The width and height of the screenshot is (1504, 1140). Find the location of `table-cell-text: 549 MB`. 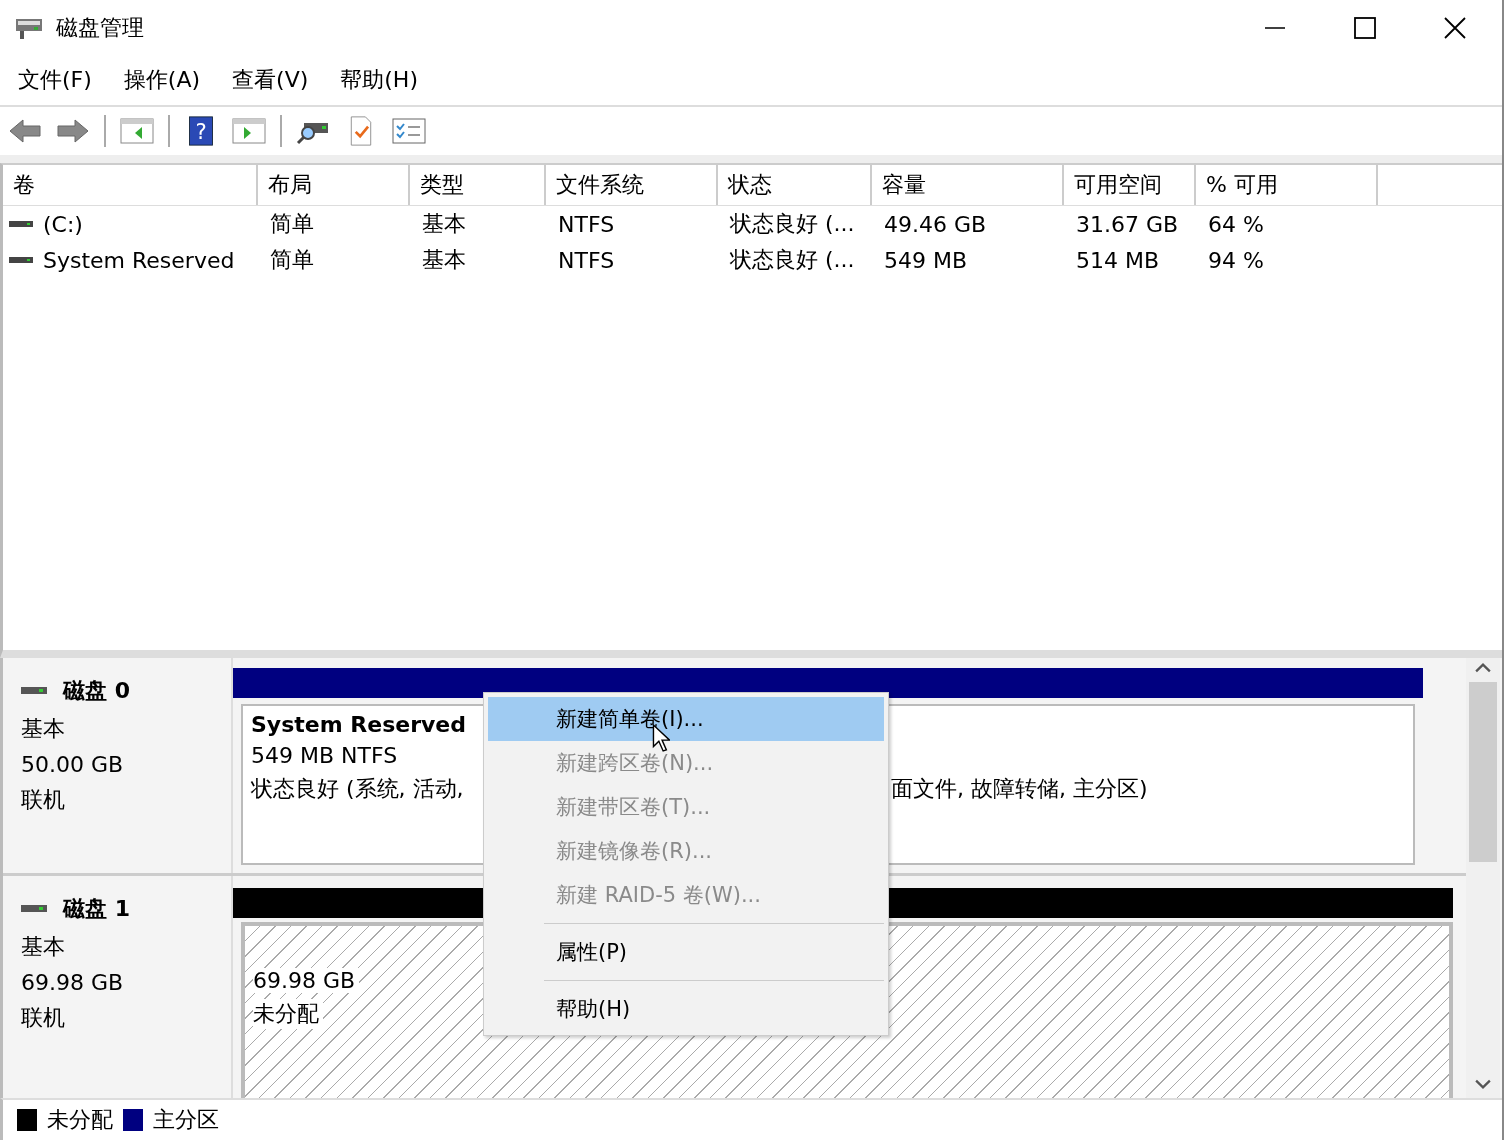

table-cell-text: 549 MB is located at coordinates (926, 260).